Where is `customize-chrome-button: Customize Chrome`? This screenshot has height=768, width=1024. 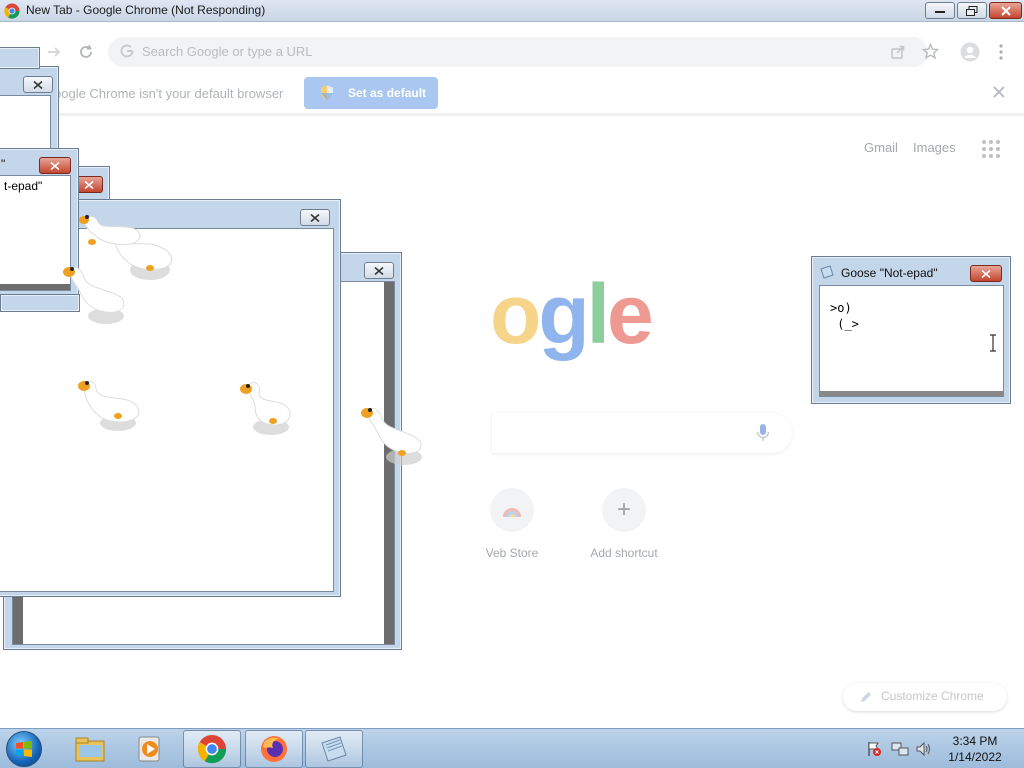
customize-chrome-button: Customize Chrome is located at coordinates (925, 697).